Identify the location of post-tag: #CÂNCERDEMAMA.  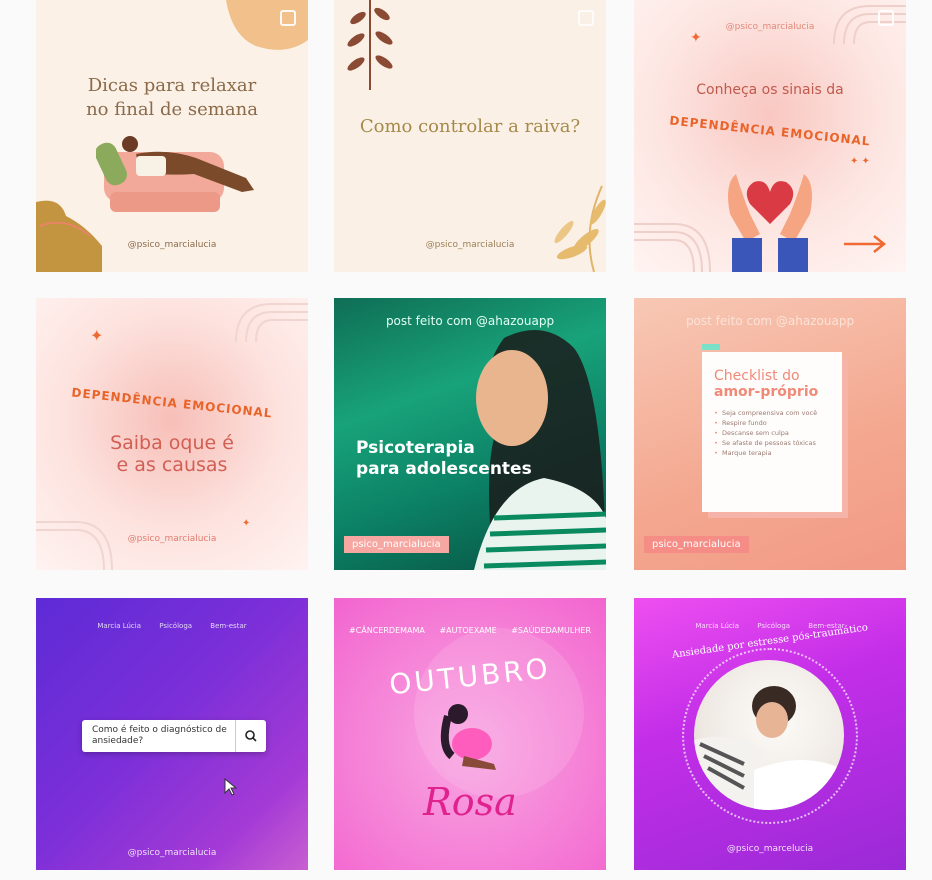
(386, 630).